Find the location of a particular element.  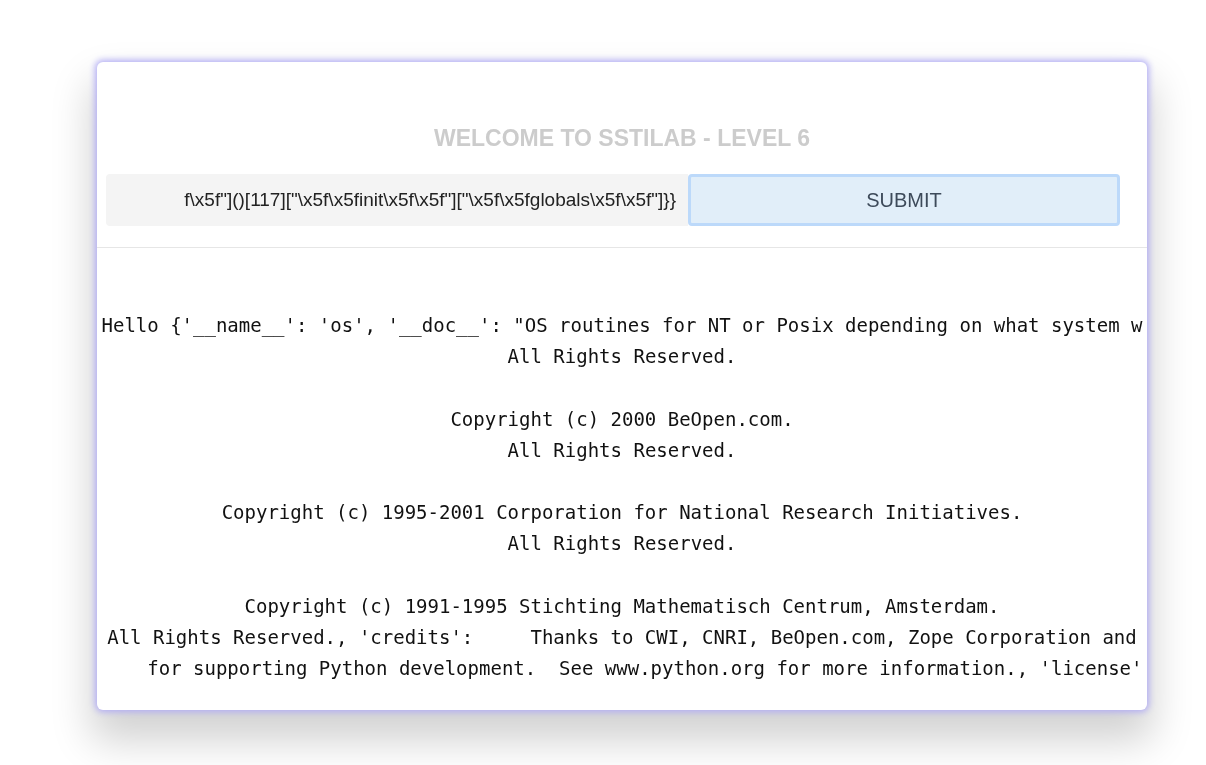

submit-button: SUBMIT is located at coordinates (904, 200).